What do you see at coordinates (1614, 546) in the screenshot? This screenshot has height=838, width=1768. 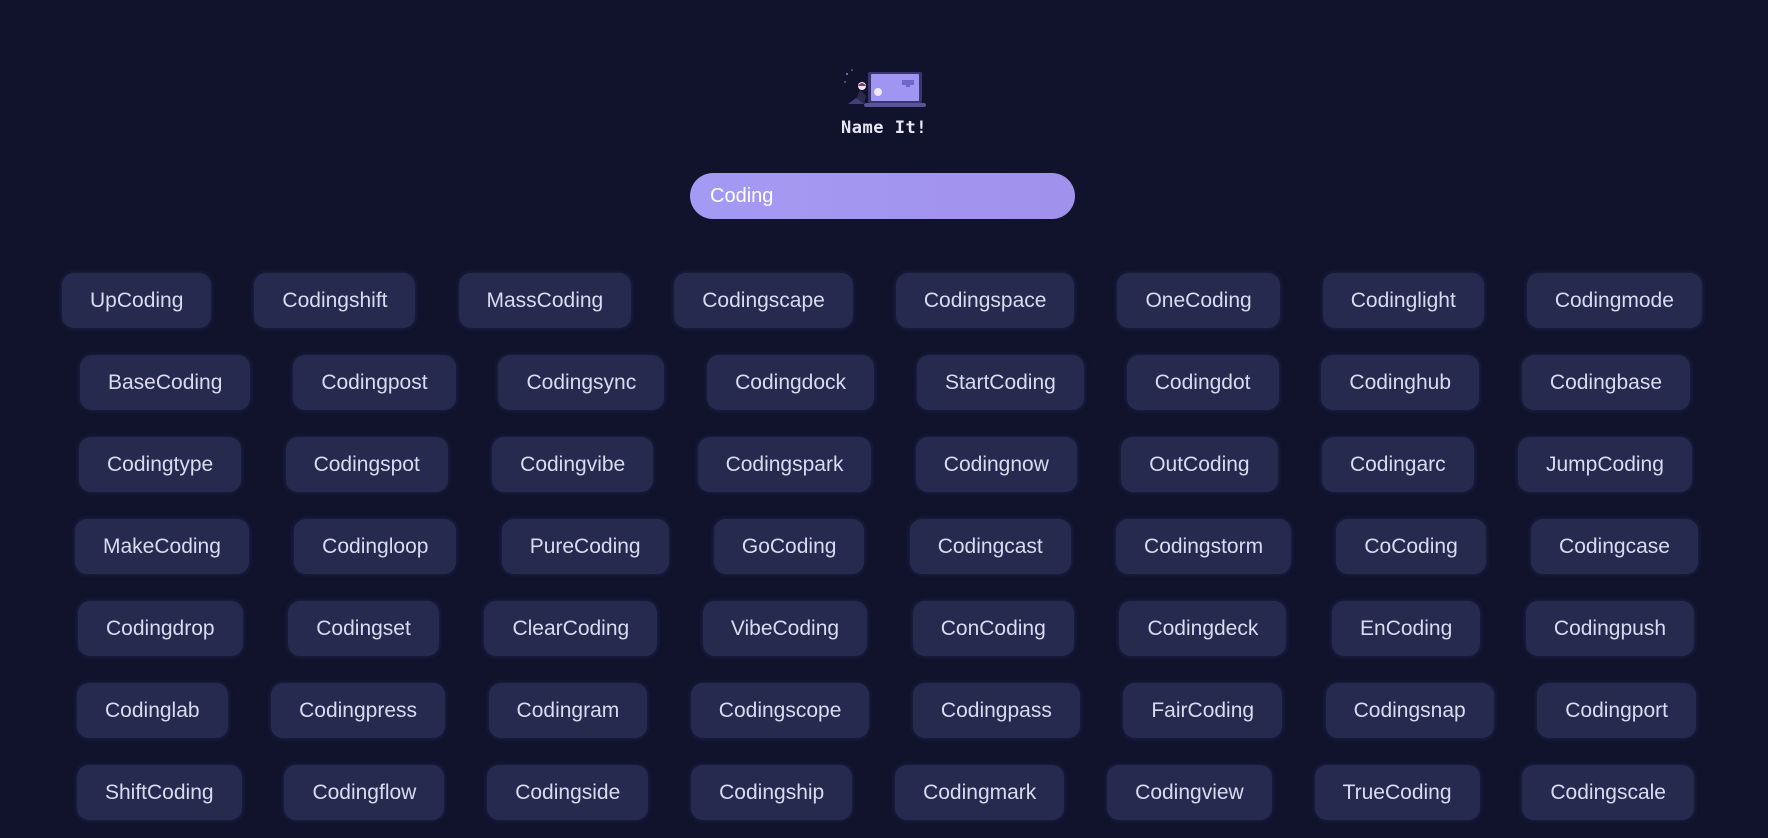 I see `name-chip: Codingcase` at bounding box center [1614, 546].